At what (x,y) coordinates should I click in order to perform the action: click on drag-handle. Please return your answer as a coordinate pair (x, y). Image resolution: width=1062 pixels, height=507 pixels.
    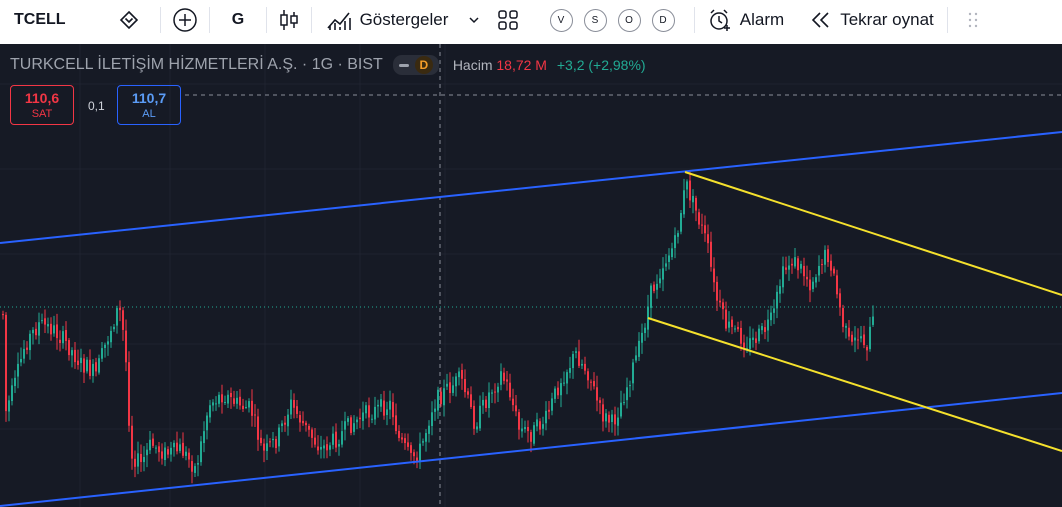
    Looking at the image, I should click on (973, 20).